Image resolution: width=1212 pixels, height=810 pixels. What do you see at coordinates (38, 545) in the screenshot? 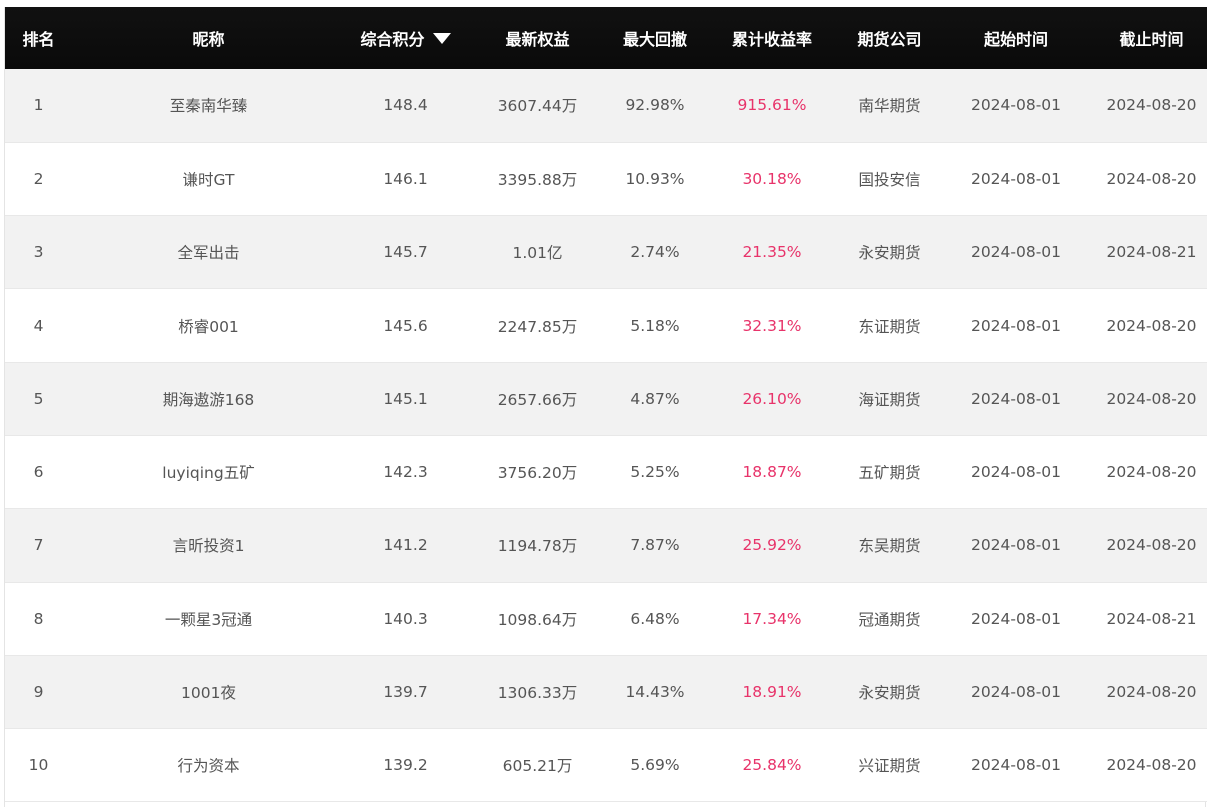
I see `cell-rank: 7` at bounding box center [38, 545].